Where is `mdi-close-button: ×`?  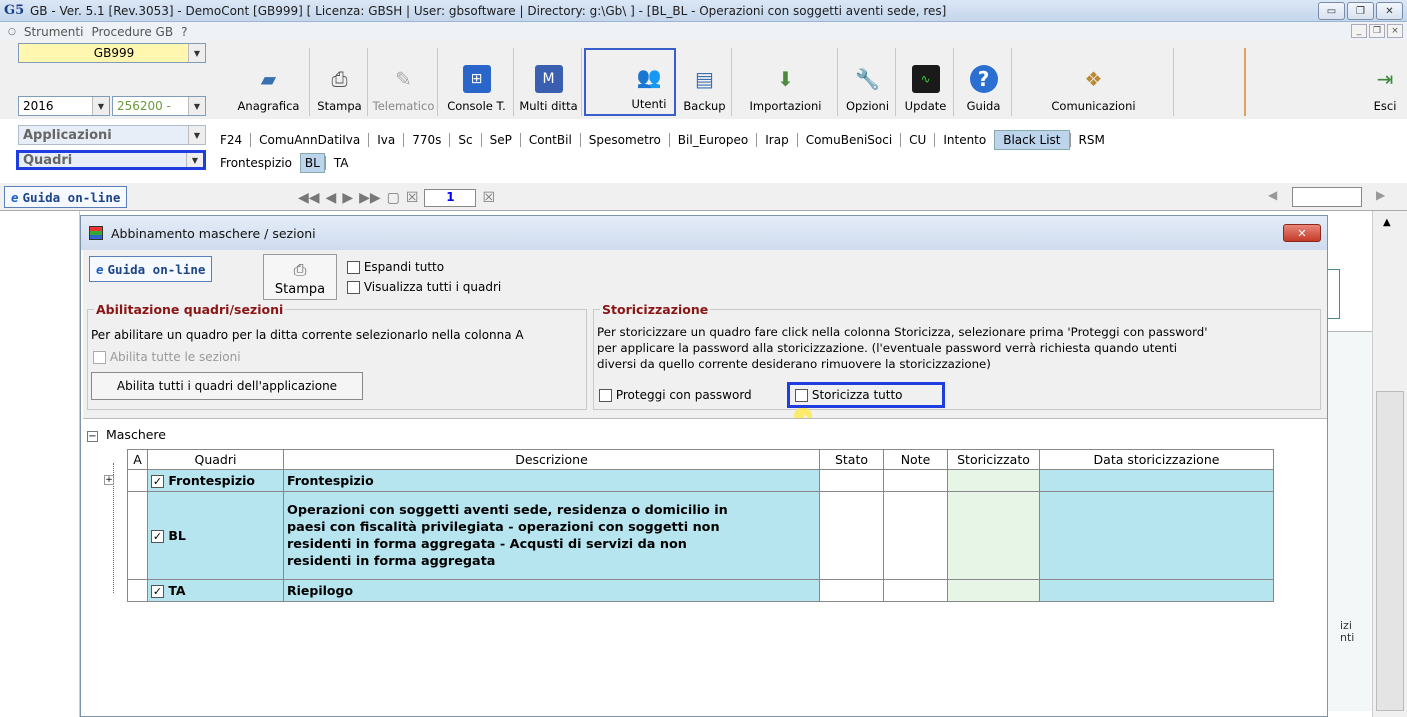 mdi-close-button: × is located at coordinates (1395, 31).